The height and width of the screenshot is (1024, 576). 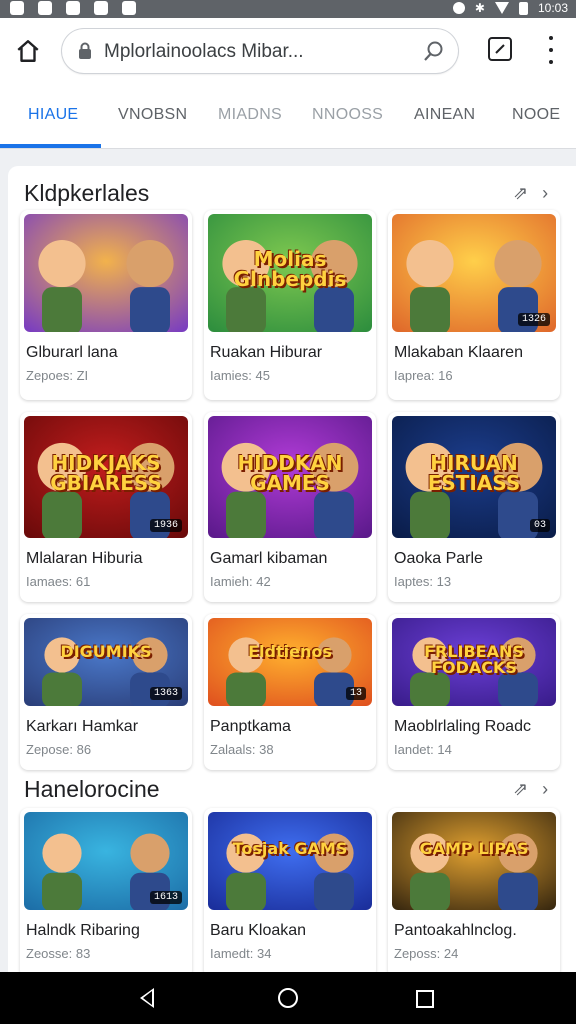 I want to click on game-thumbnail: HIDDKAN GAMES, so click(x=290, y=477).